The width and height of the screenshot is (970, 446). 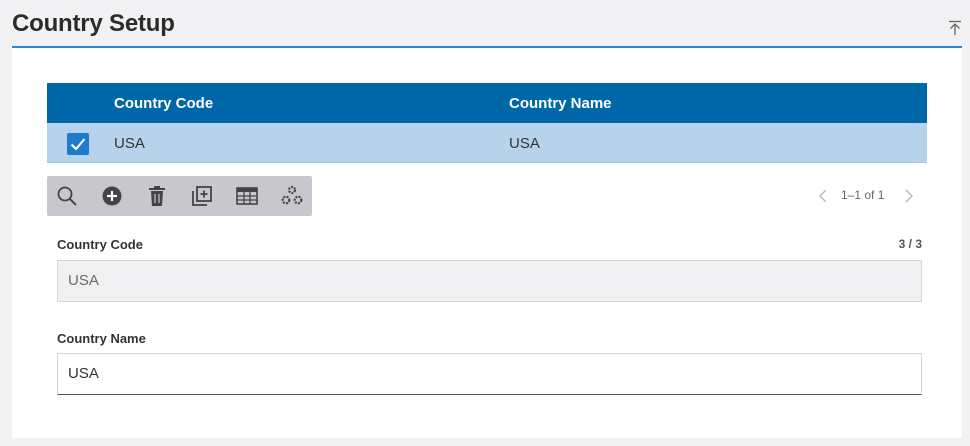 I want to click on next-page-icon, so click(x=909, y=196).